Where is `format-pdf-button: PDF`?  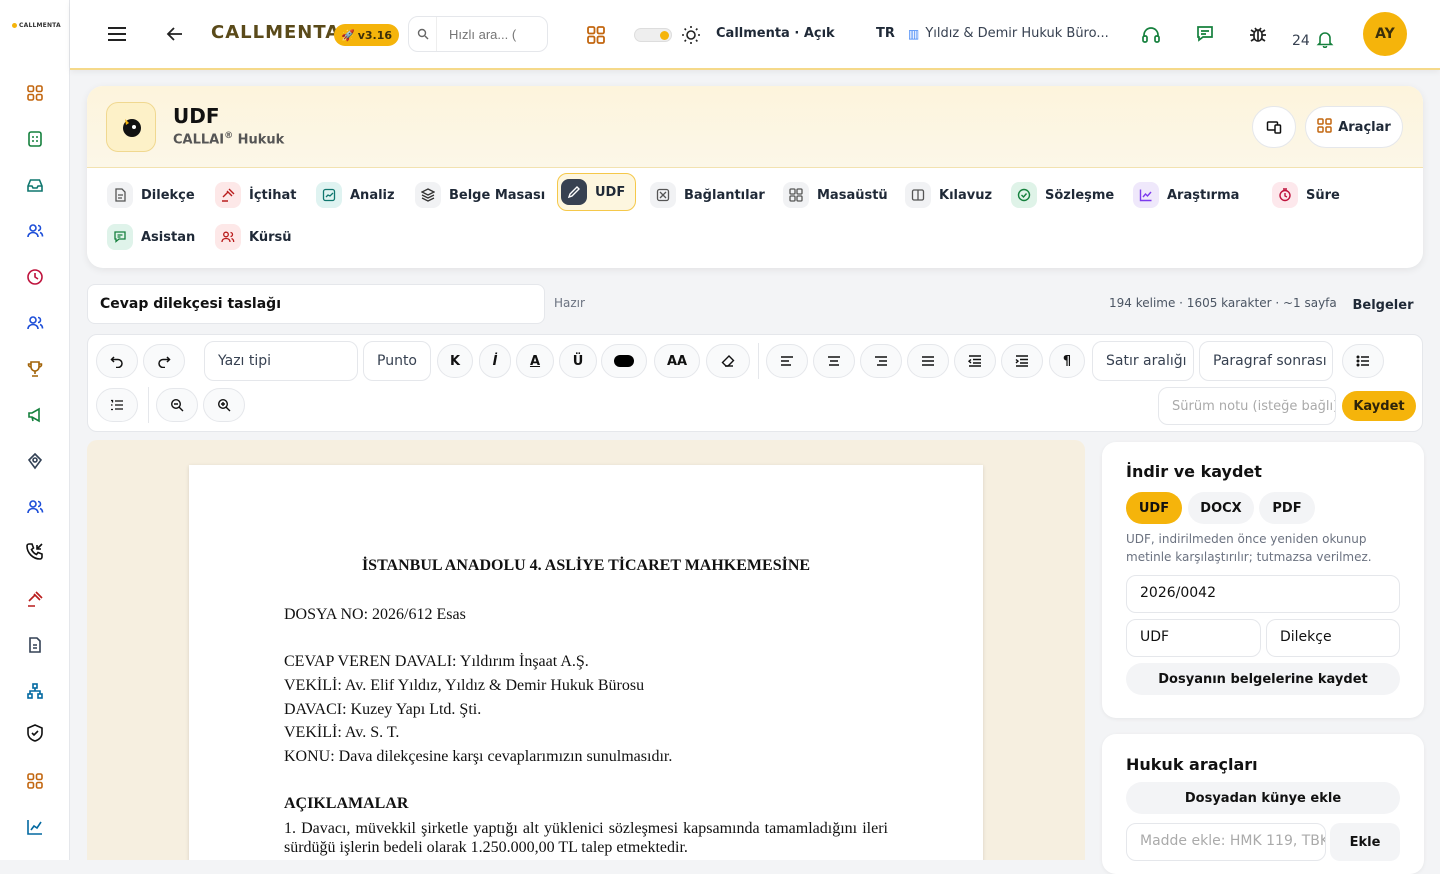 format-pdf-button: PDF is located at coordinates (1287, 508).